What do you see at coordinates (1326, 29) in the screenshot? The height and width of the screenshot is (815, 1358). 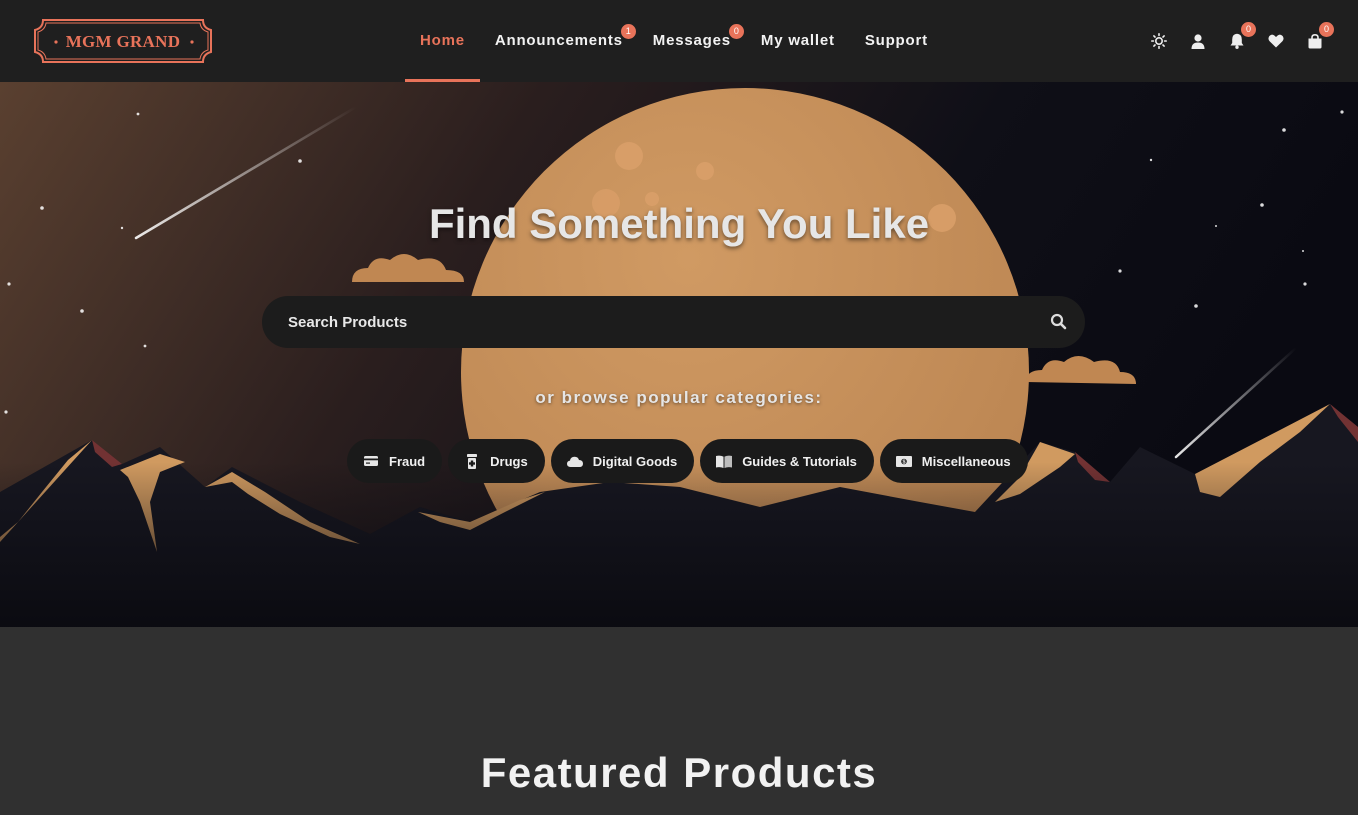 I see `cart-count-badge: 0` at bounding box center [1326, 29].